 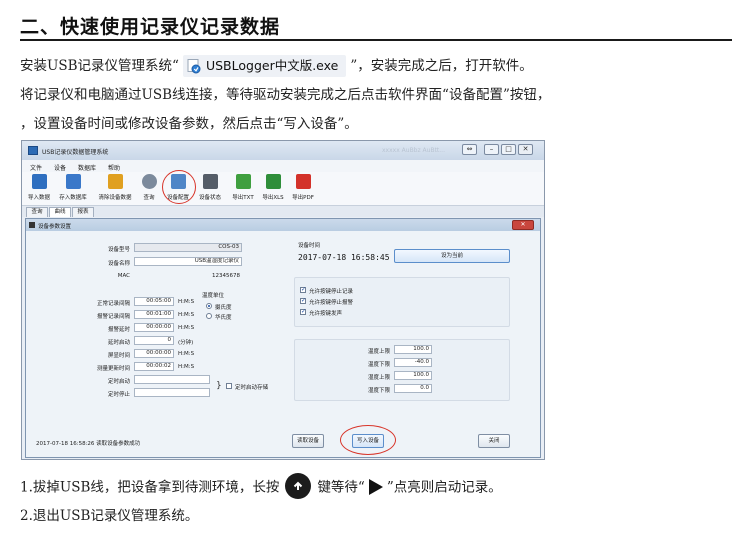 What do you see at coordinates (60, 212) in the screenshot?
I see `tab-curve: 曲线` at bounding box center [60, 212].